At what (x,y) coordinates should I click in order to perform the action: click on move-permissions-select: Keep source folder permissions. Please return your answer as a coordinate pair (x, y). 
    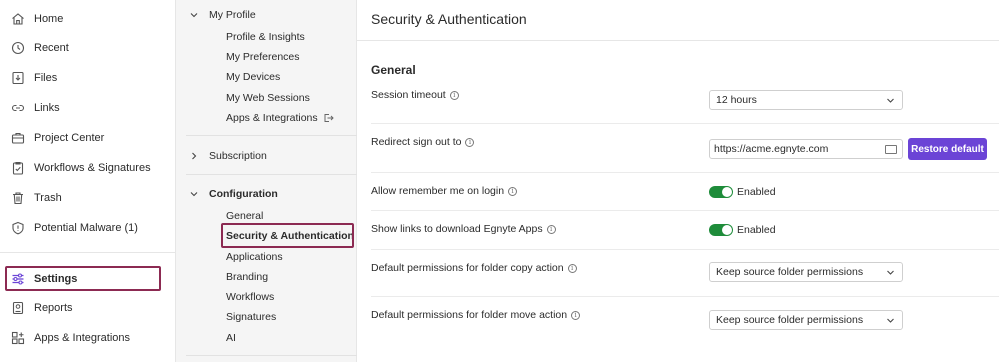
    Looking at the image, I should click on (806, 320).